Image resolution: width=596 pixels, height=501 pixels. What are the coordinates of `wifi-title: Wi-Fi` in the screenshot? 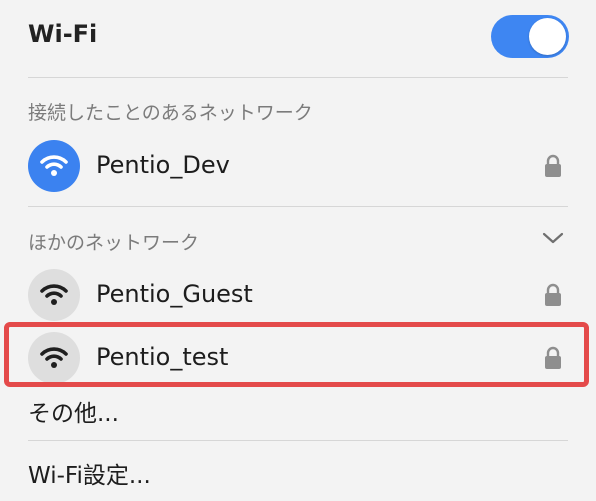 It's located at (63, 34).